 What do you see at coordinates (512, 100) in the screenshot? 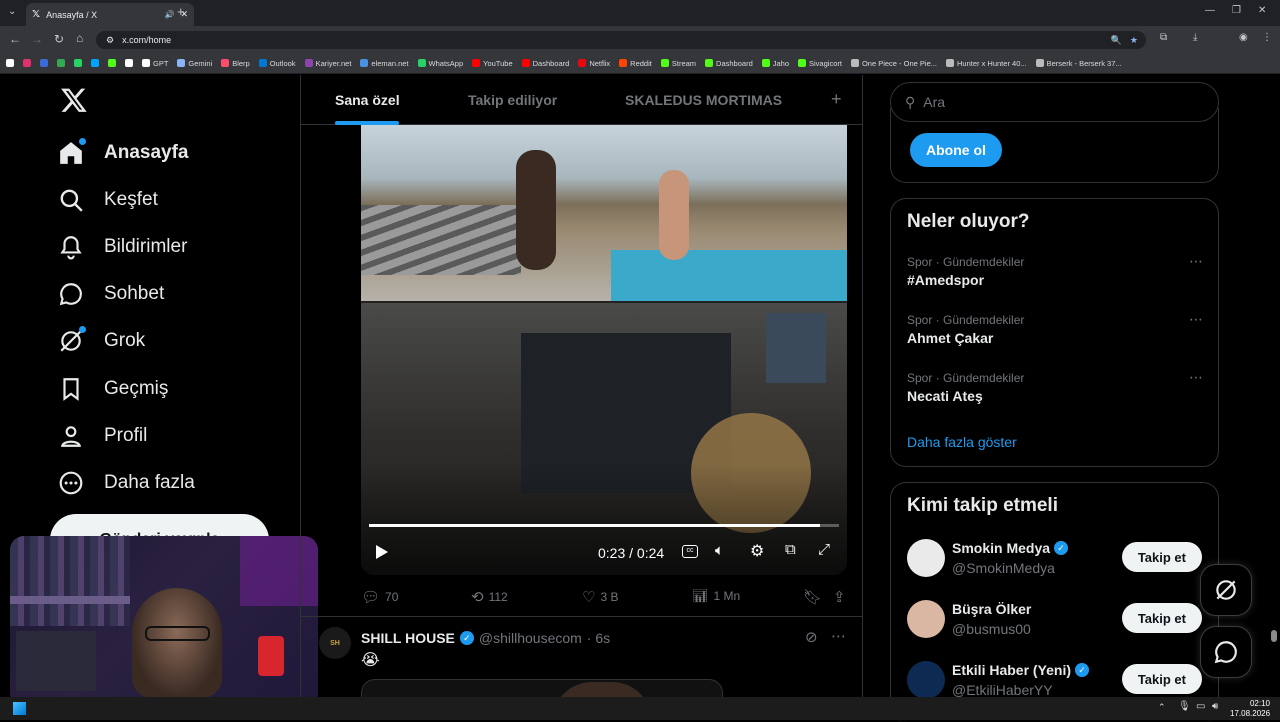
I see `tab-following: Takip ediliyor` at bounding box center [512, 100].